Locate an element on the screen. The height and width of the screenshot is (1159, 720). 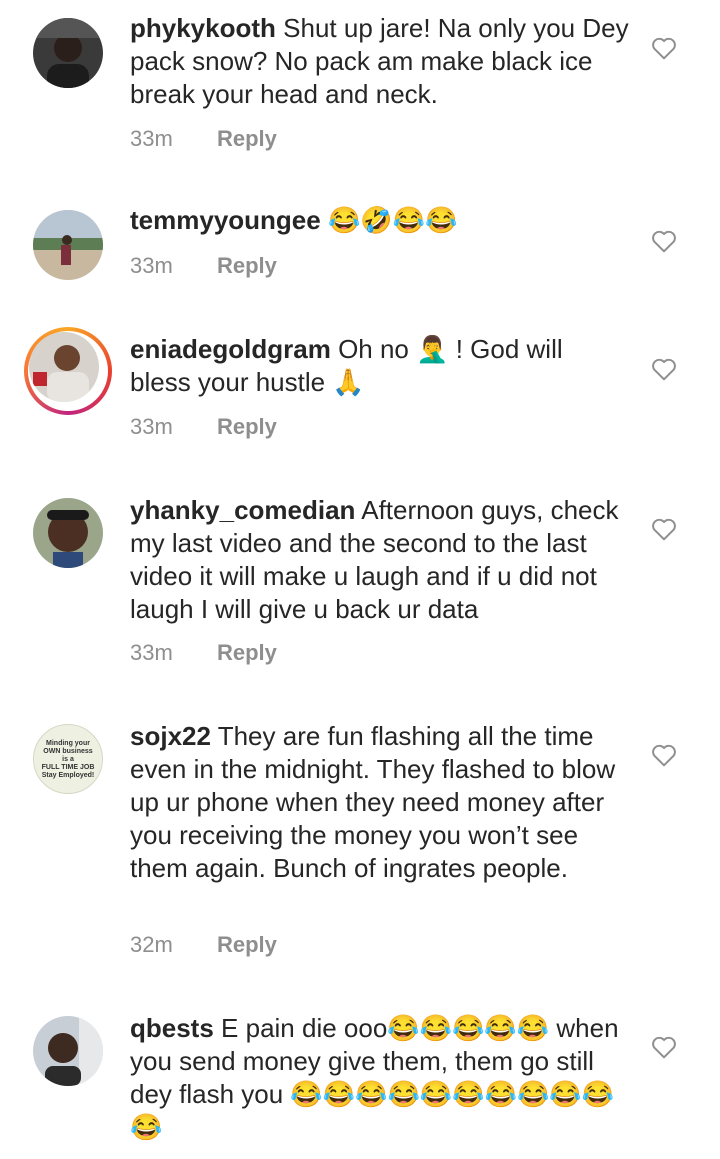
username: sojx22 is located at coordinates (170, 736).